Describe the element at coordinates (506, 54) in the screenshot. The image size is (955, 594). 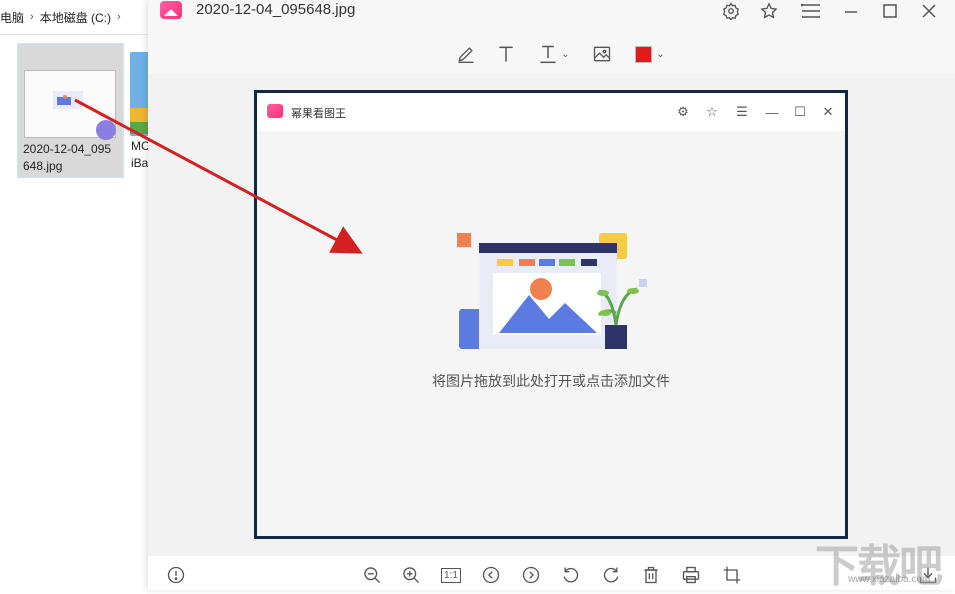
I see `text-icon` at that location.